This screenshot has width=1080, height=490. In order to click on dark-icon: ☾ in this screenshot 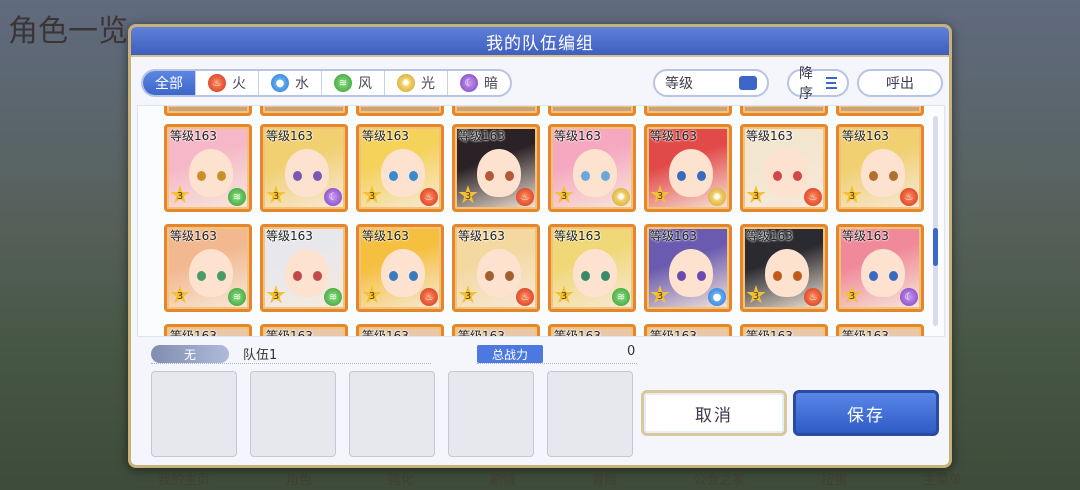, I will do `click(469, 83)`.